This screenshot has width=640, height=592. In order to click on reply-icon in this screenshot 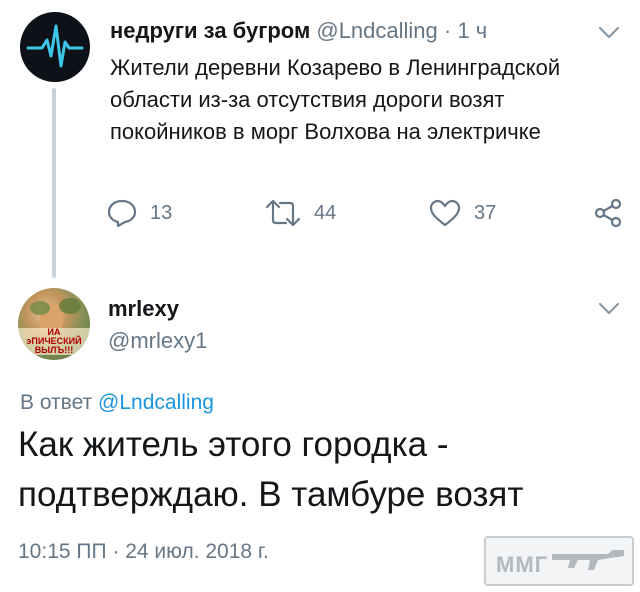, I will do `click(122, 213)`.